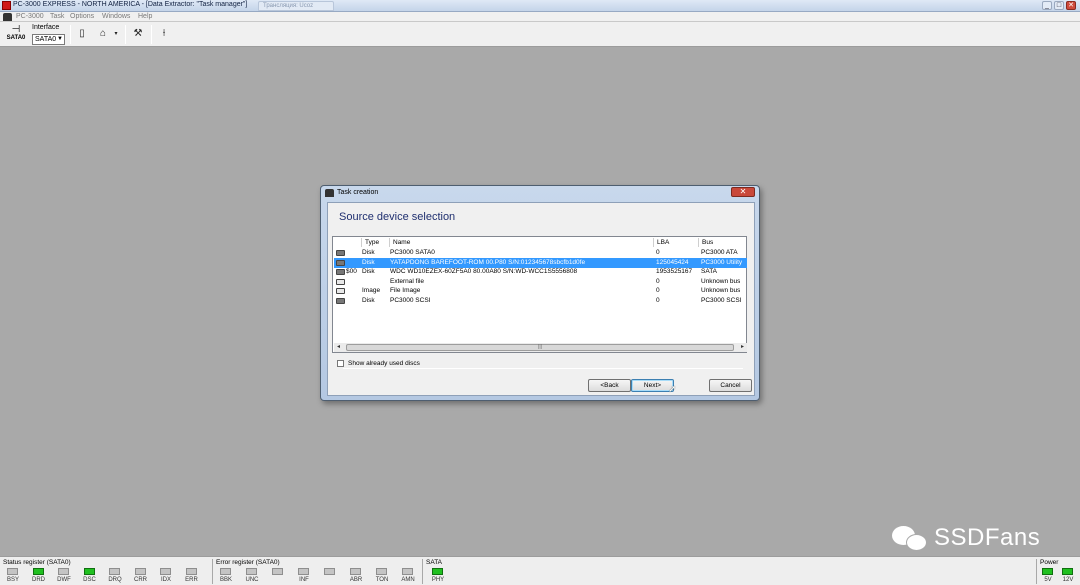 The image size is (1080, 585). Describe the element at coordinates (540, 282) in the screenshot. I see `table-row: External file 0 Unknown bus` at that location.